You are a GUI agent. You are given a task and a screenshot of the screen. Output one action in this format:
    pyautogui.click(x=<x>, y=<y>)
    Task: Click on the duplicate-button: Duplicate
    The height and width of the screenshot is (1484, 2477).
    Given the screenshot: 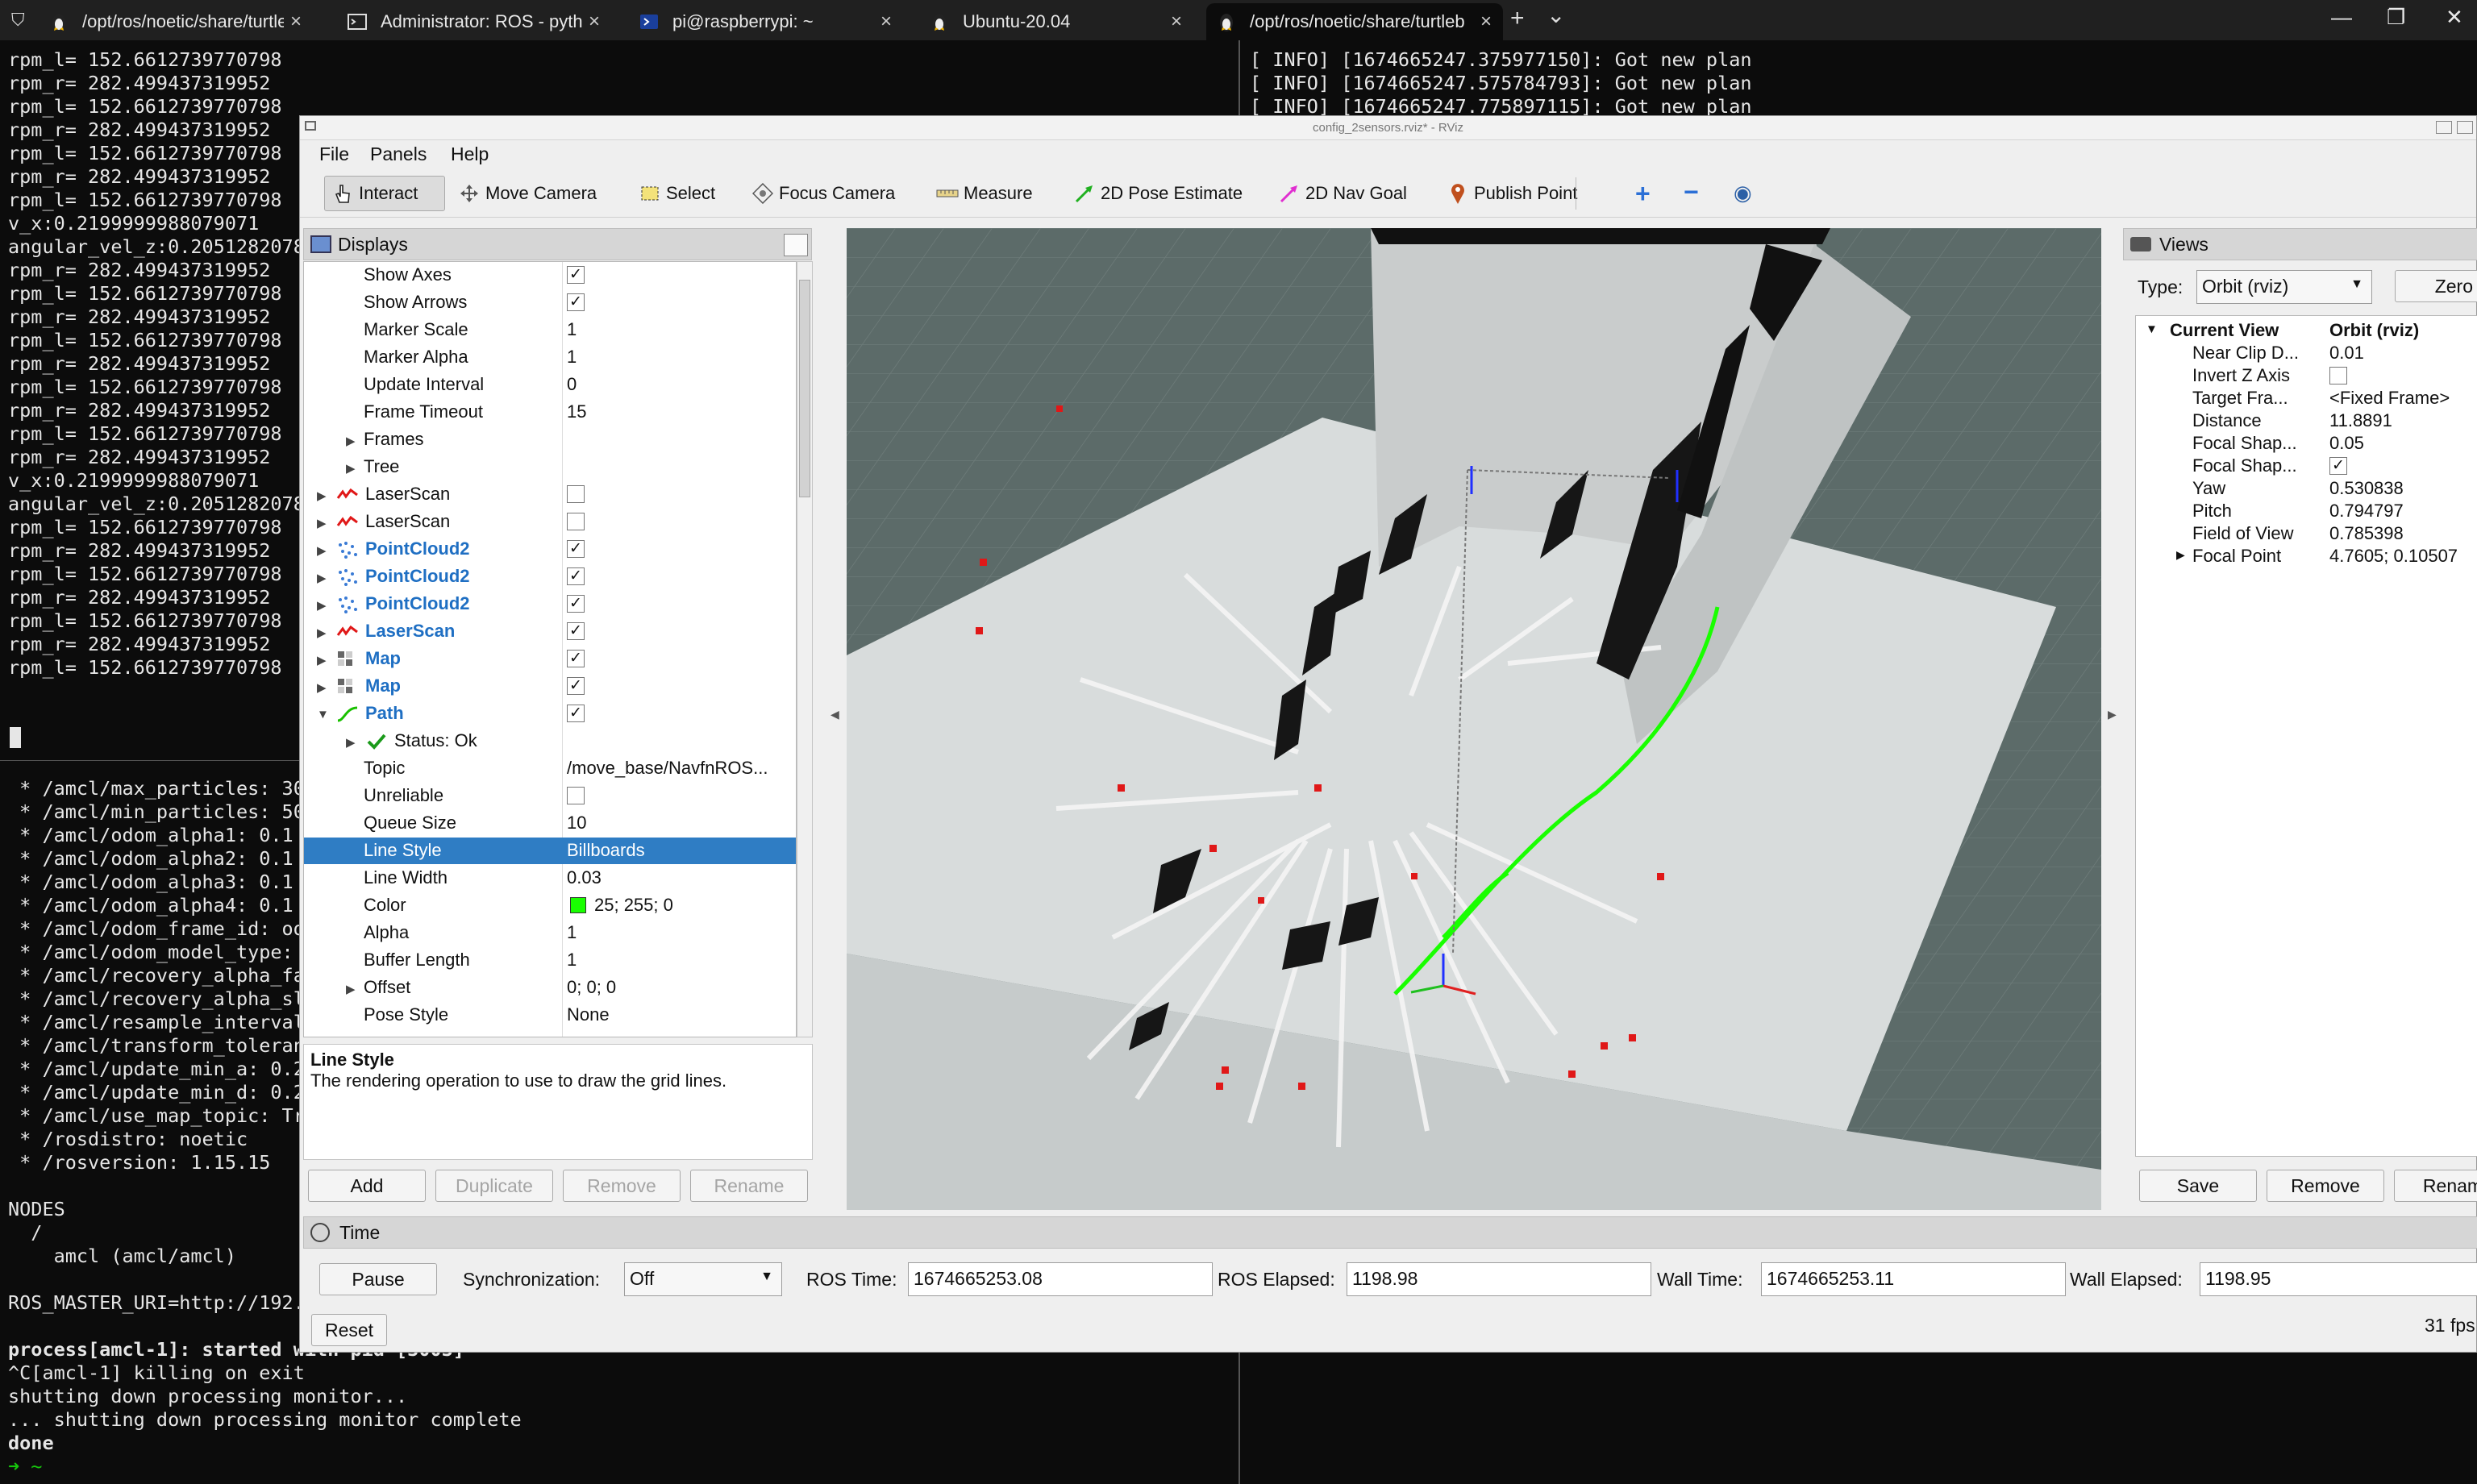 What is the action you would take?
    pyautogui.click(x=494, y=1186)
    